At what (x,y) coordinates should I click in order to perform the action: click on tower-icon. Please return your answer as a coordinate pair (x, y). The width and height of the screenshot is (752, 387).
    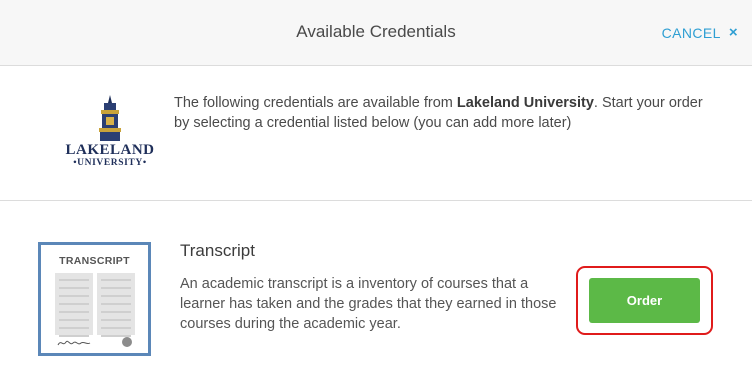
    Looking at the image, I should click on (110, 118).